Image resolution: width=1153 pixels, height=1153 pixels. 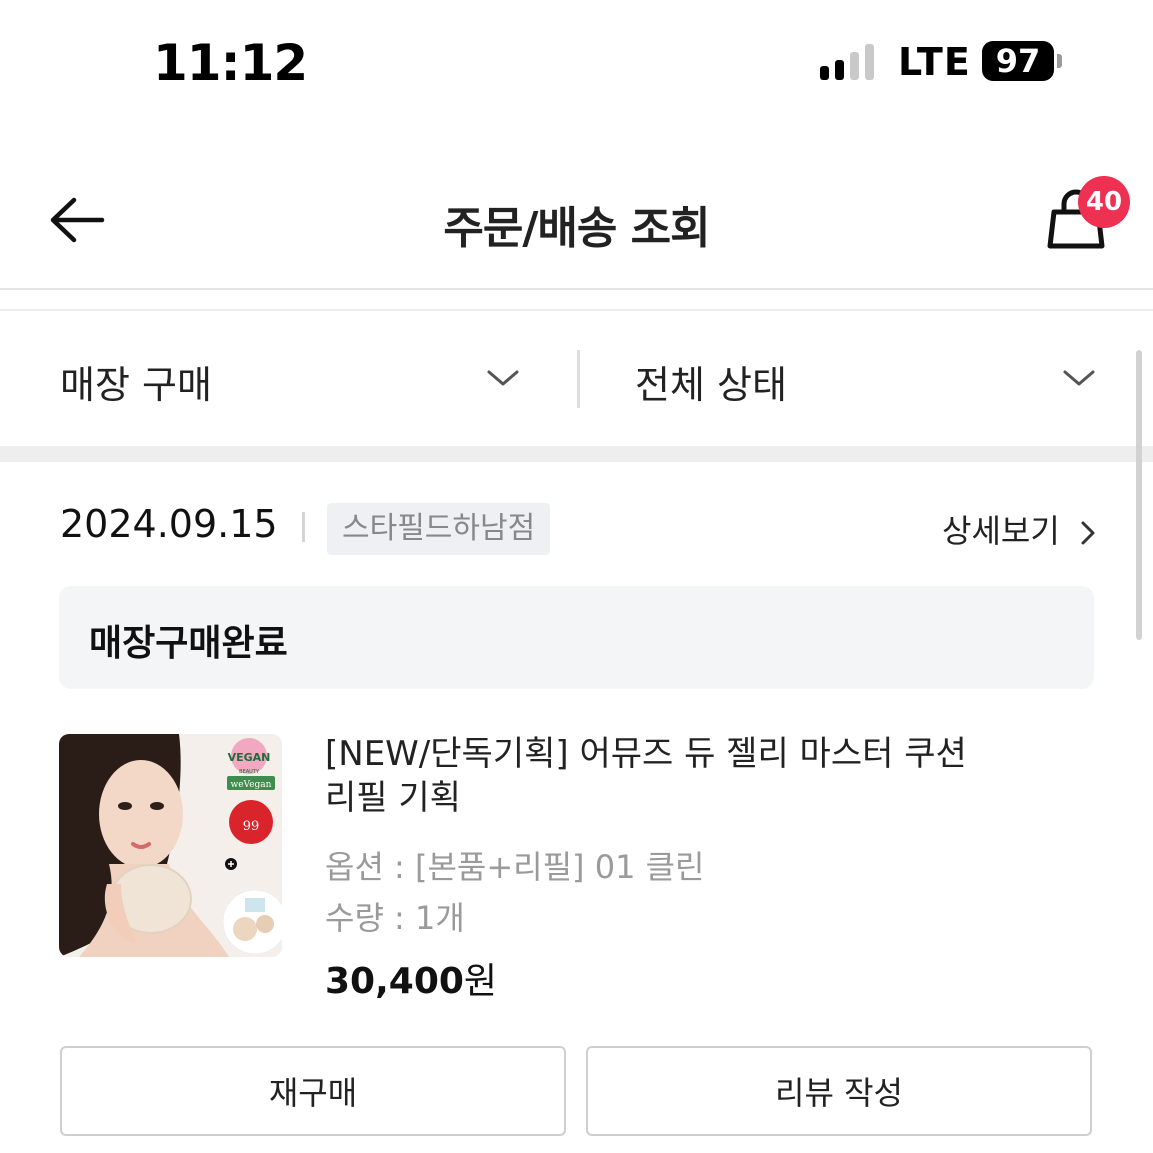 I want to click on product-option: 옵션 : [본품+리필] 01 클린, so click(x=515, y=867).